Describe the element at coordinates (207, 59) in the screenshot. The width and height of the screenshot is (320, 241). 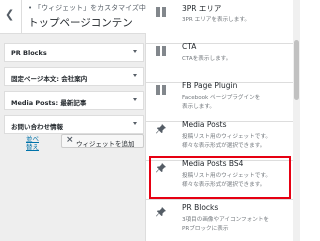
I see `desc-line: CTAを表示します。` at that location.